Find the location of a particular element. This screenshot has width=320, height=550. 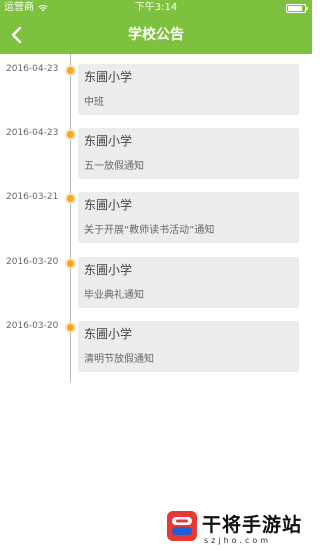

status-time: 下午3:14 is located at coordinates (156, 7).